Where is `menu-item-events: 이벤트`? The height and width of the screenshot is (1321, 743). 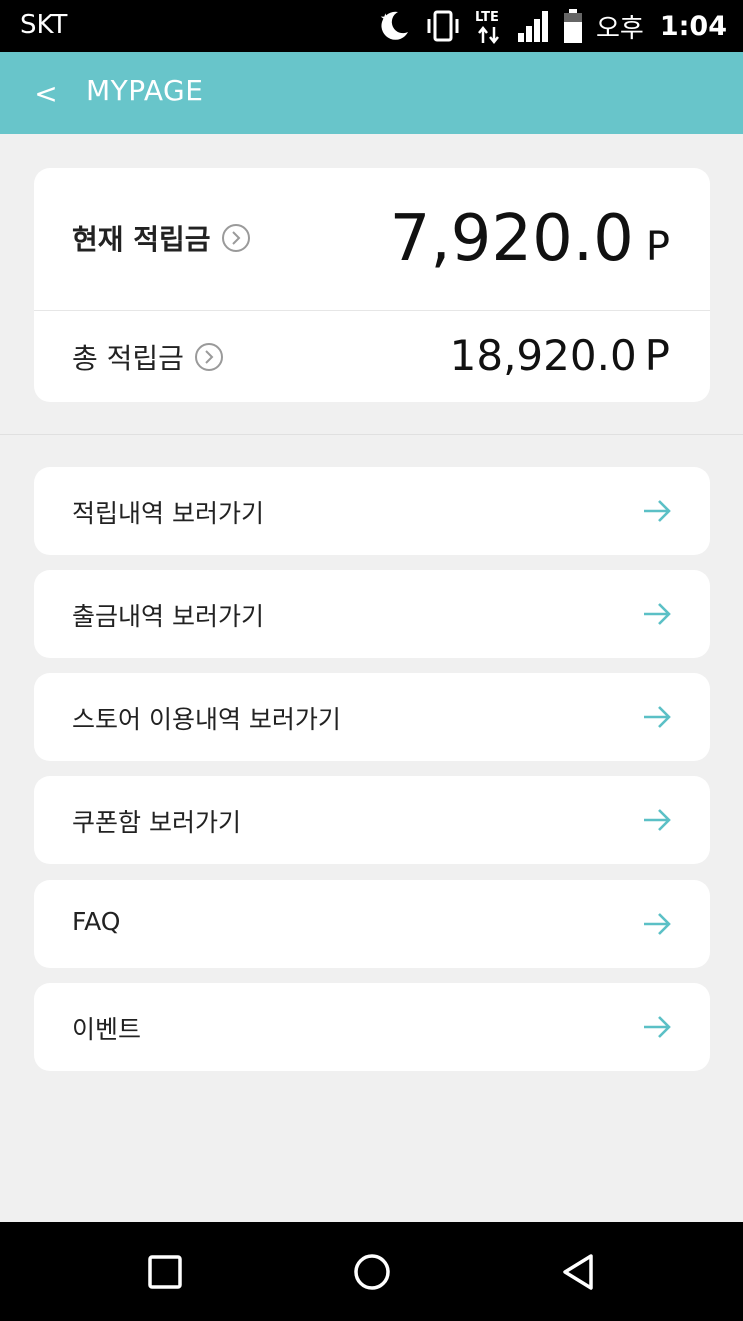 menu-item-events: 이벤트 is located at coordinates (372, 1027).